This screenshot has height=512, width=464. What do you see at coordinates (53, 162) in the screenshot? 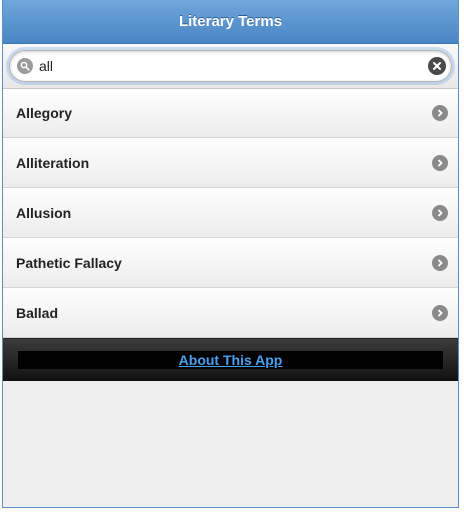
I see `list-item-label: Alliteration` at bounding box center [53, 162].